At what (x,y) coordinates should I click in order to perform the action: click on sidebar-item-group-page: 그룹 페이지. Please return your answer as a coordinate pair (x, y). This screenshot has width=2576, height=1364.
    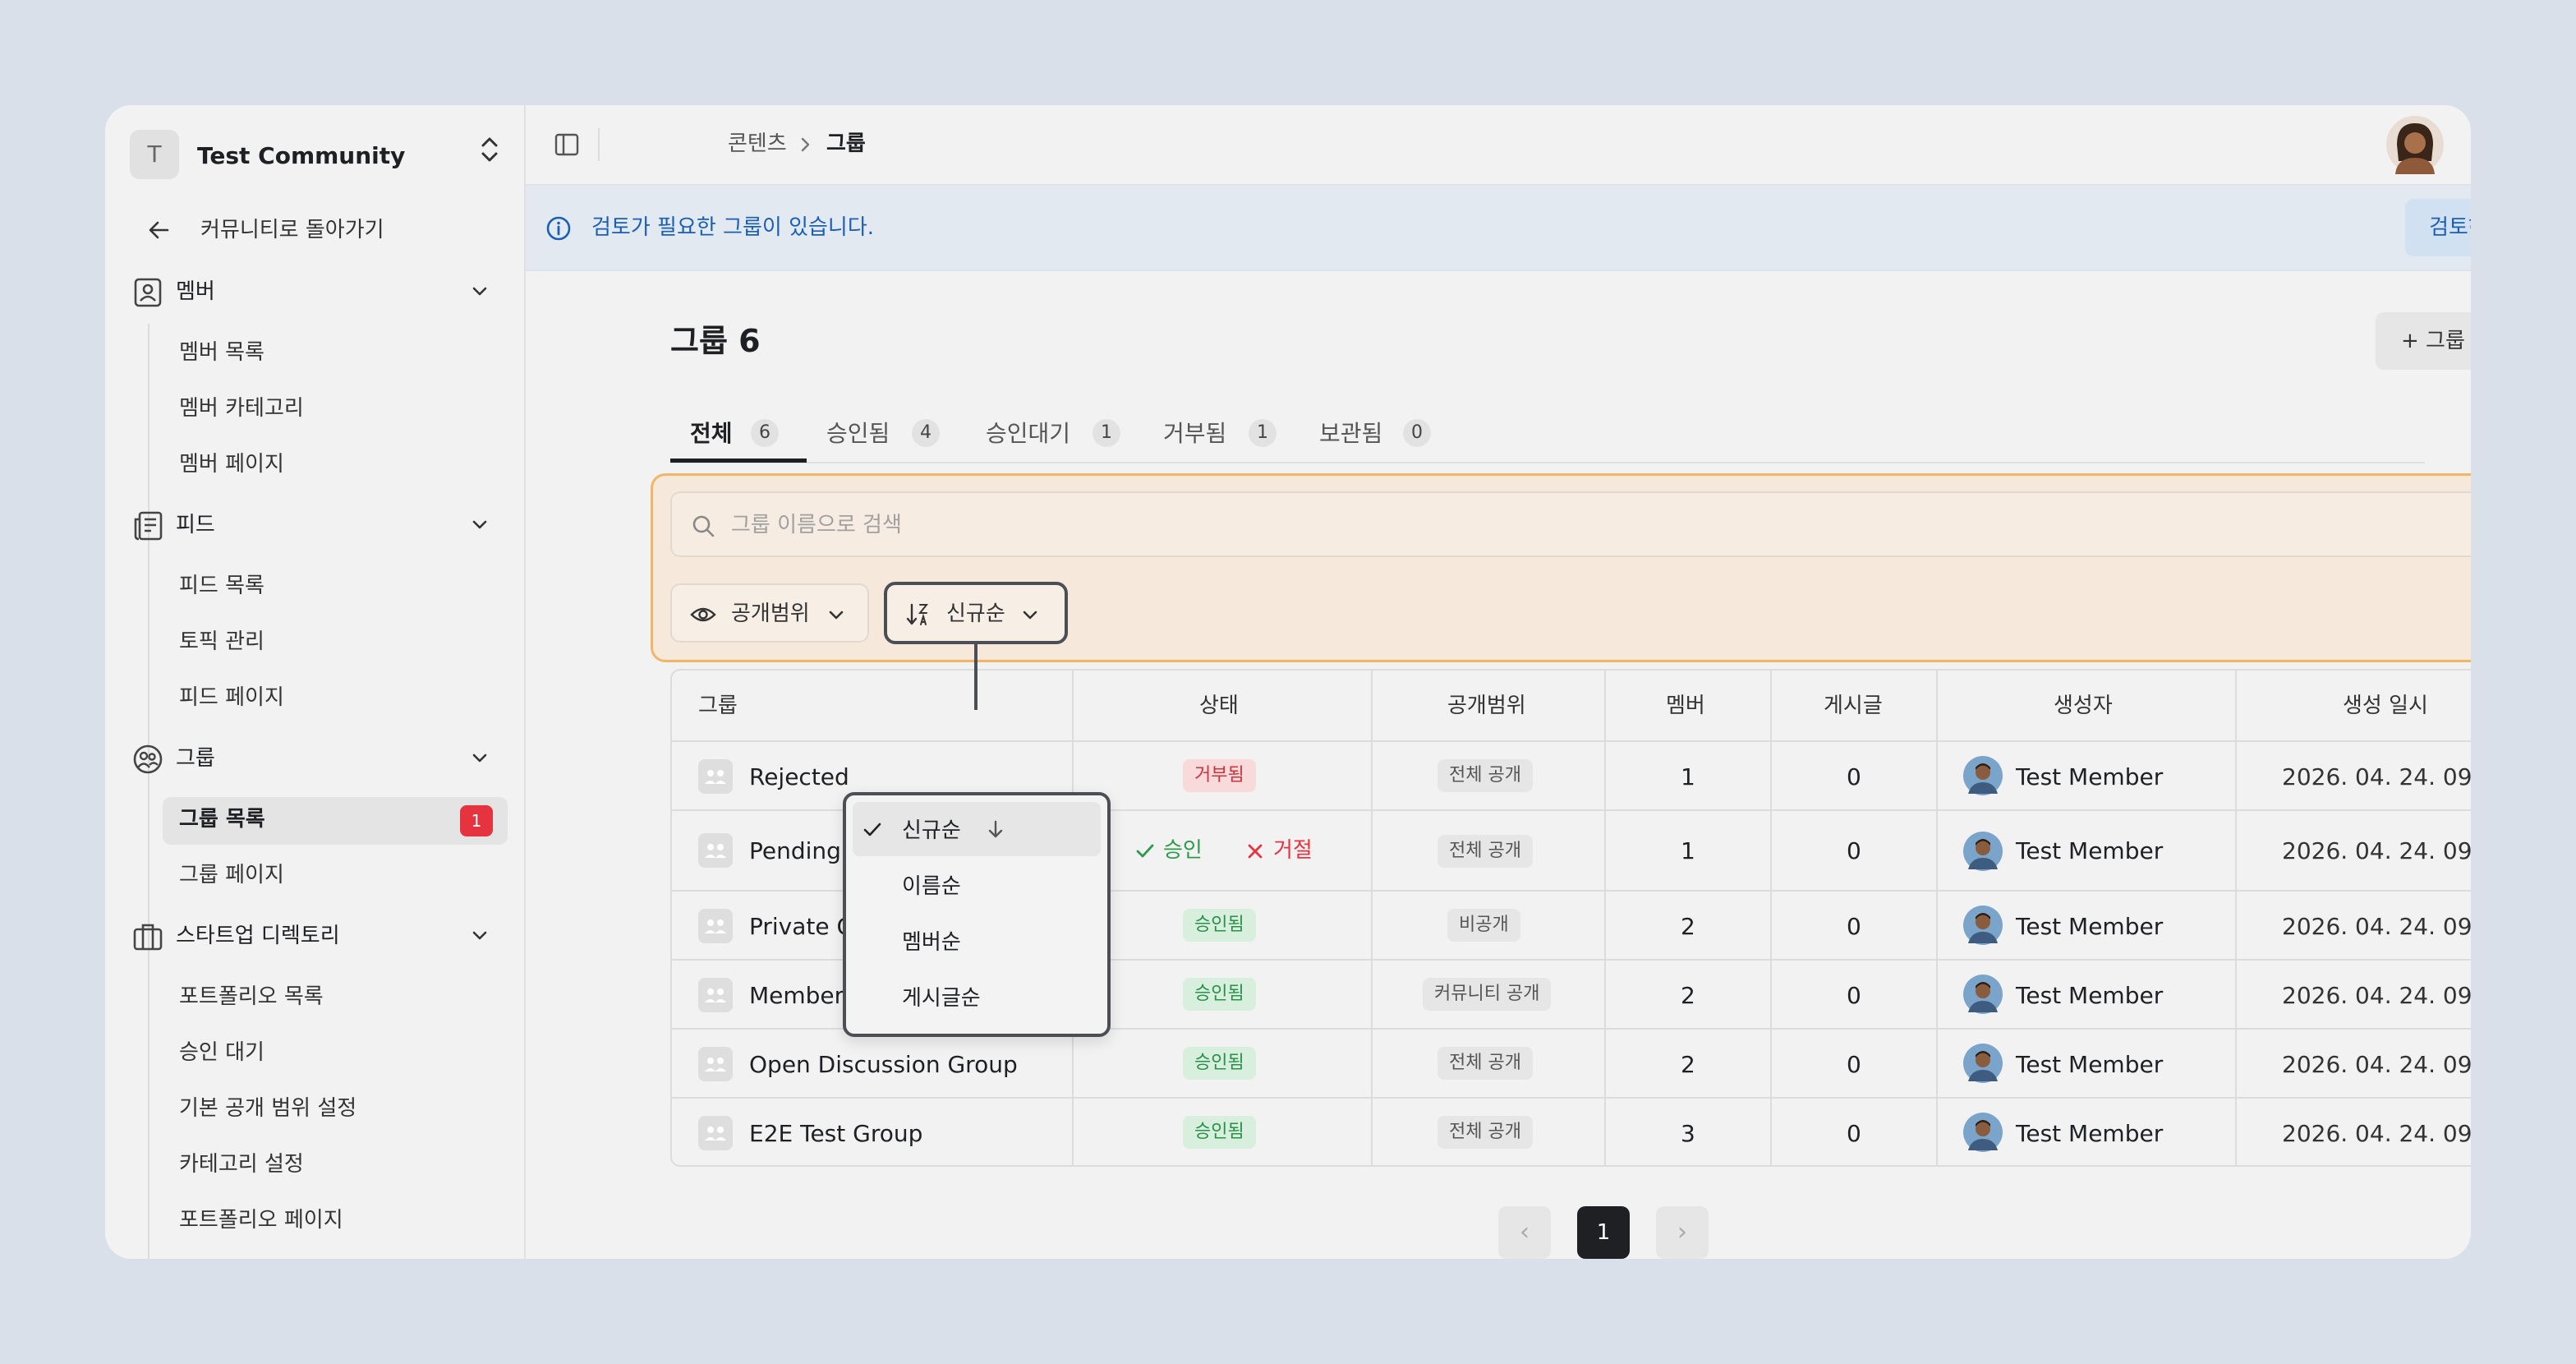
    Looking at the image, I should click on (231, 875).